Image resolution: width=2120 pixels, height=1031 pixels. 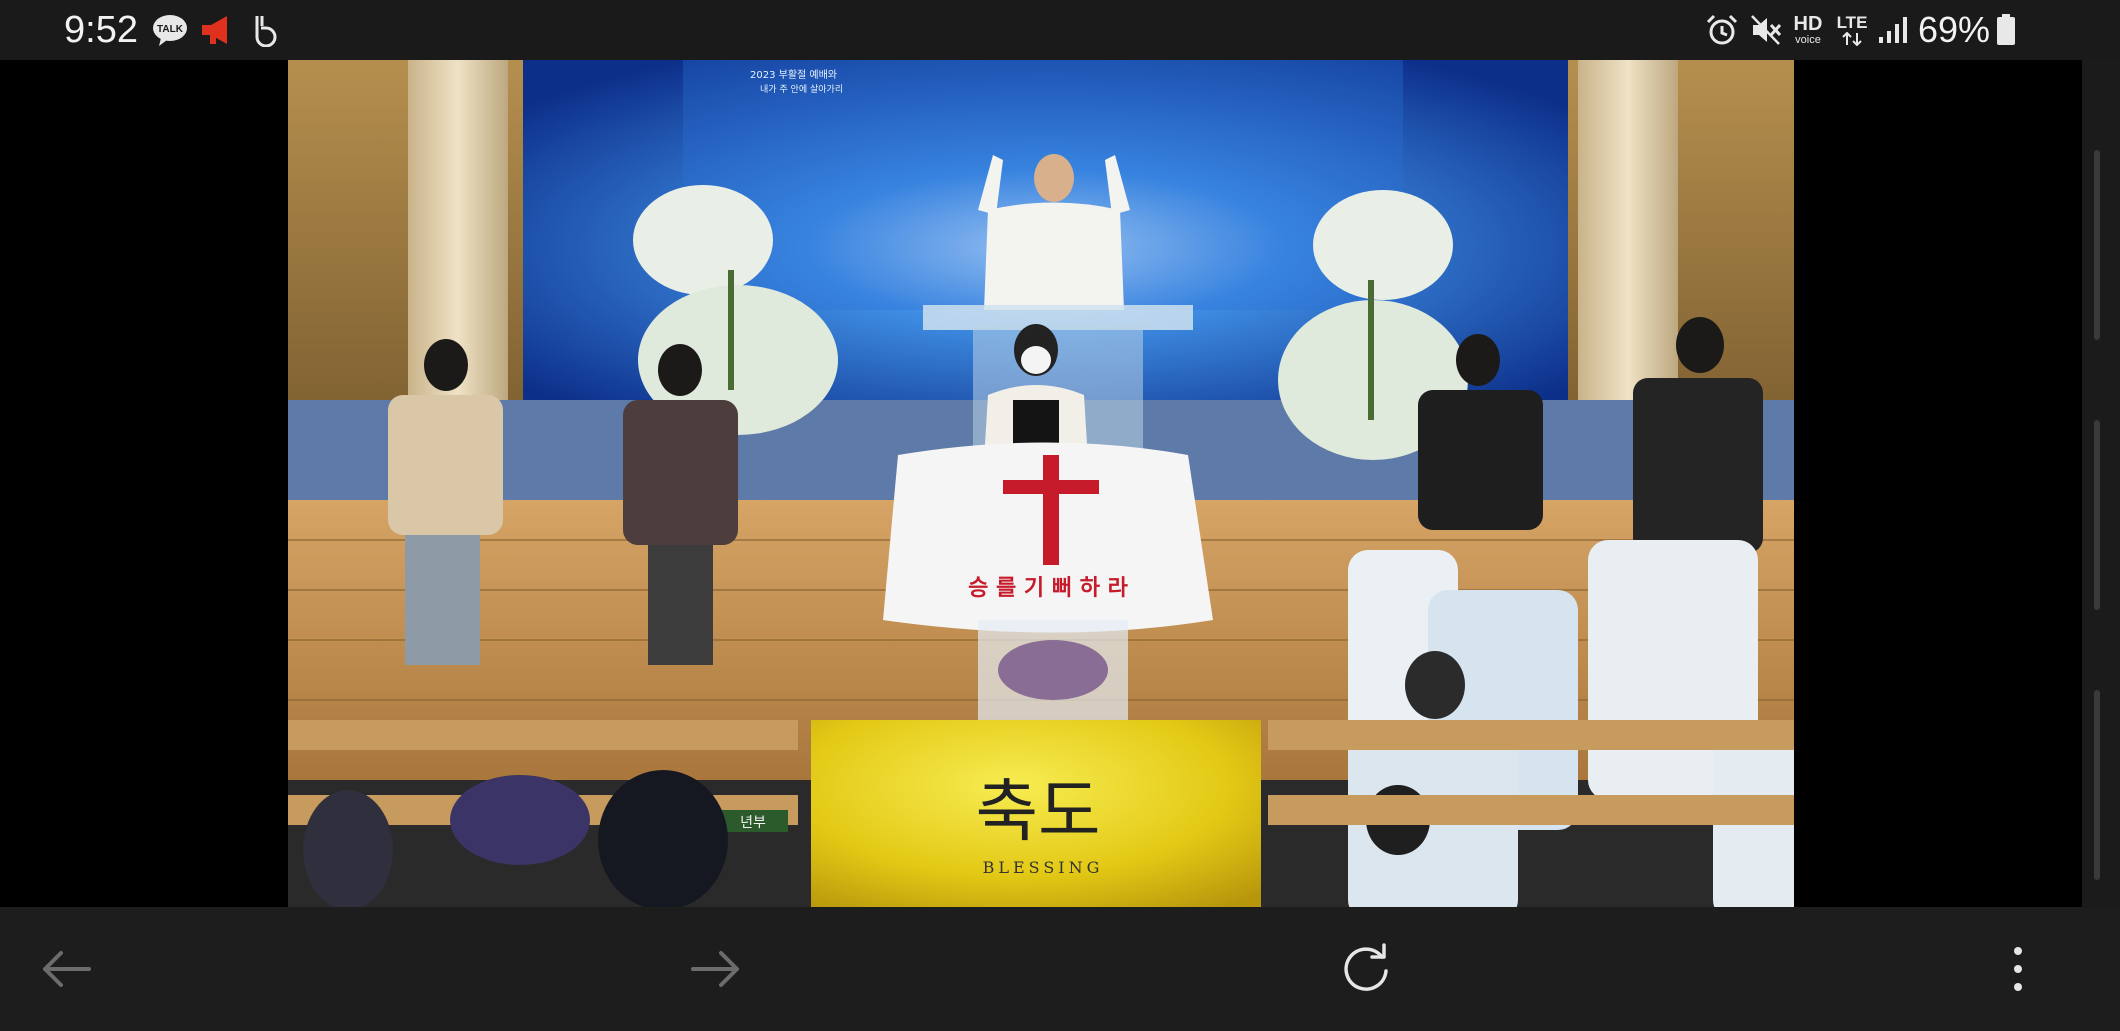 What do you see at coordinates (2097, 515) in the screenshot?
I see `scrollbar-thumb` at bounding box center [2097, 515].